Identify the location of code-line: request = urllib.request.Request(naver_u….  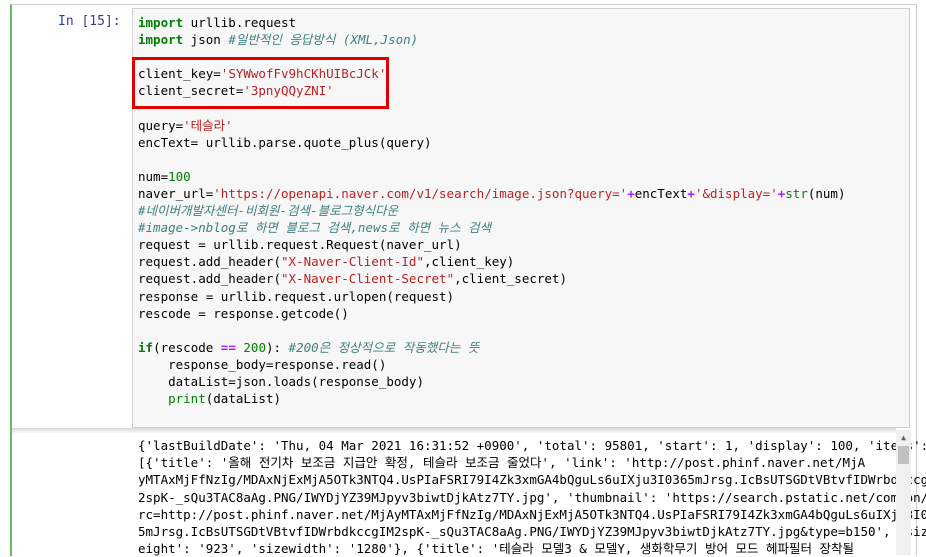
(491, 244).